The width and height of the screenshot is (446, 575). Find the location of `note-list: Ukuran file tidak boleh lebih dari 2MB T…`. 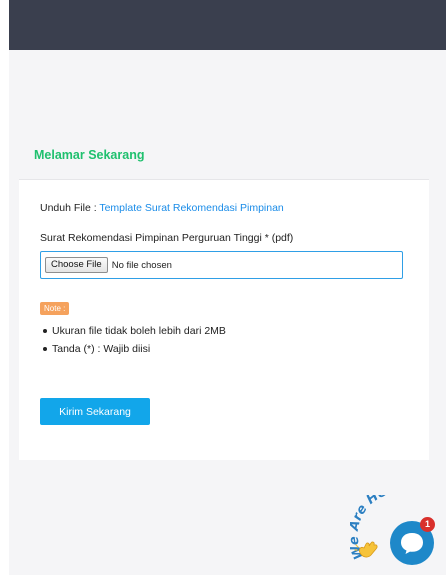

note-list: Ukuran file tidak boleh lebih dari 2MB T… is located at coordinates (133, 340).